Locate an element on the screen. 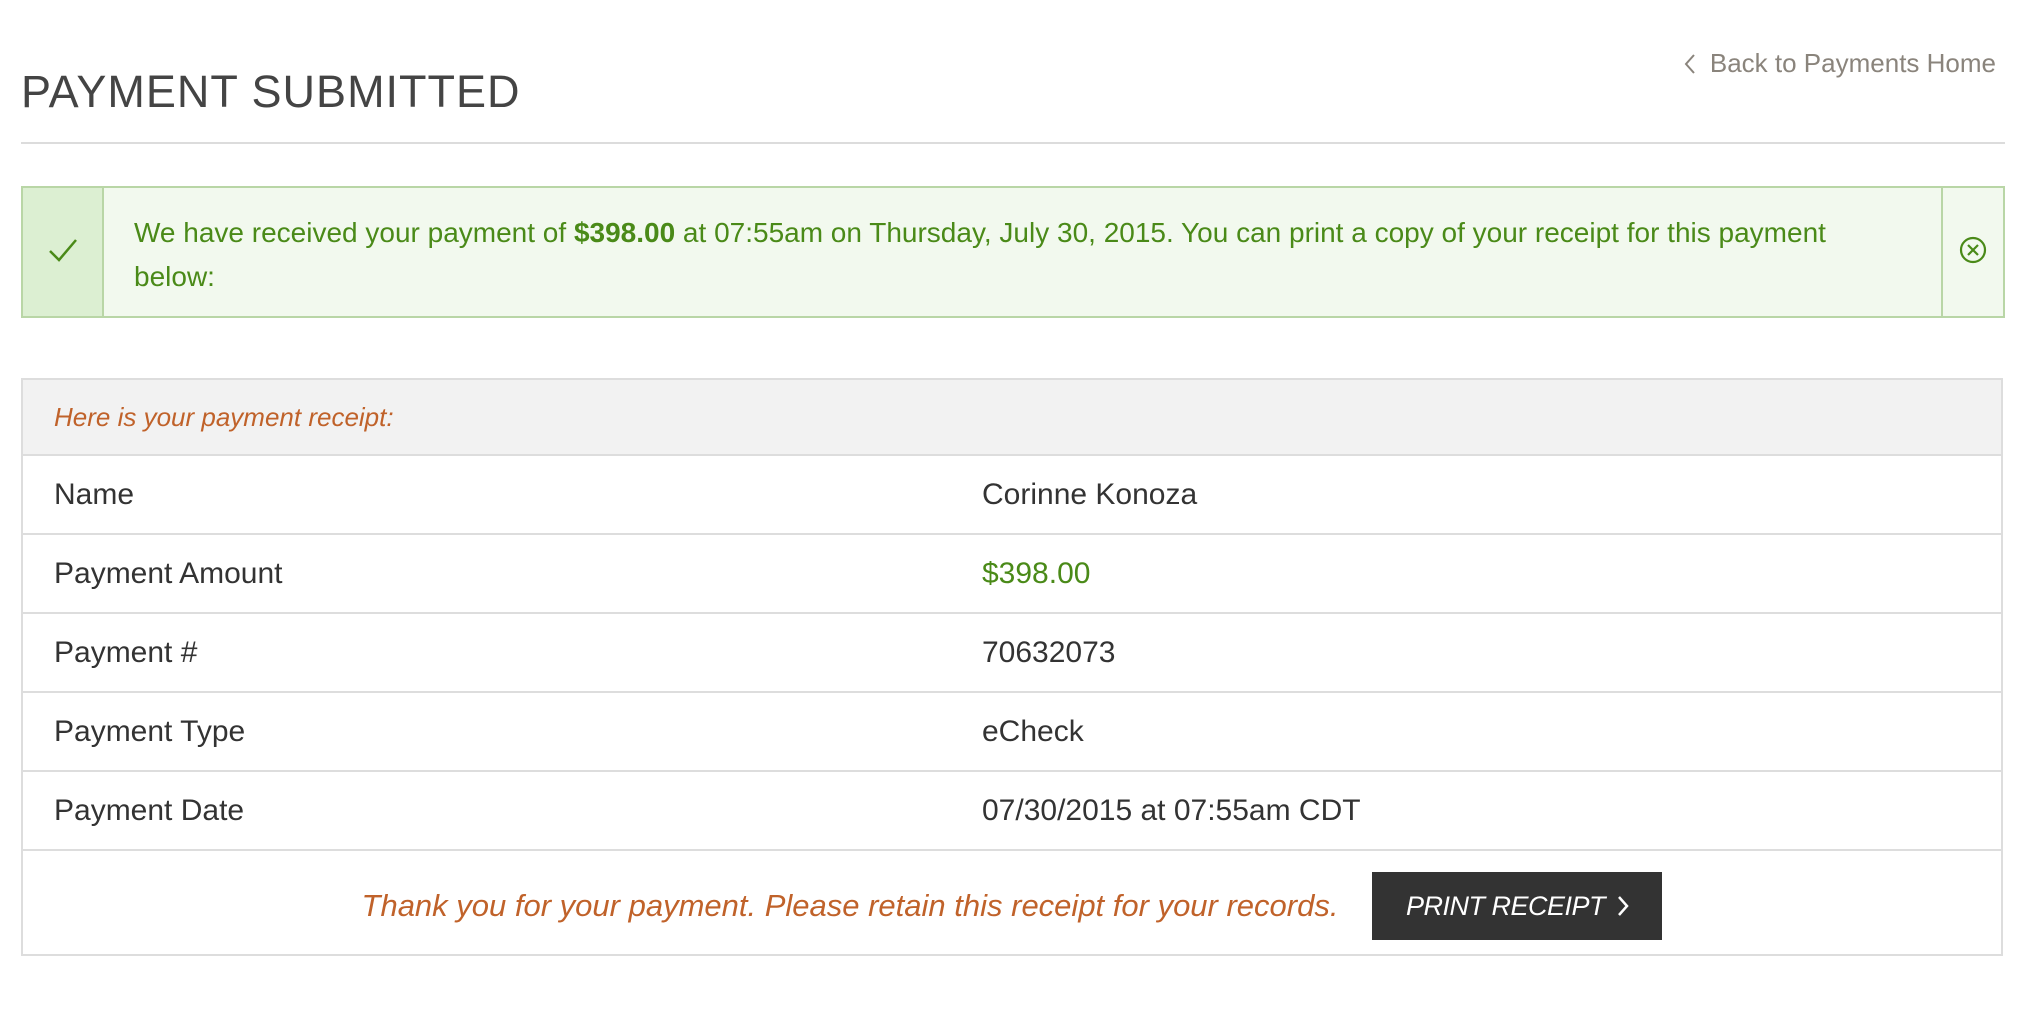  checkmark-icon is located at coordinates (63, 252).